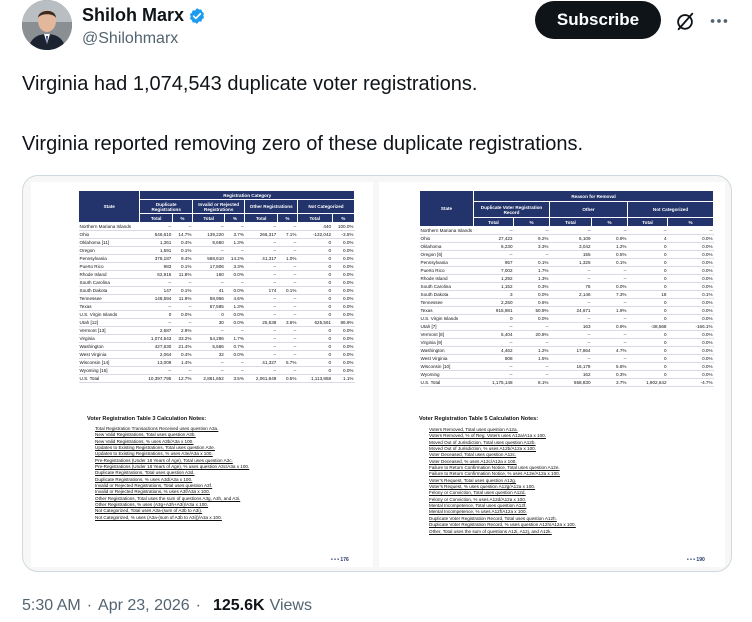  I want to click on subscribe-button: Subscribe, so click(598, 20).